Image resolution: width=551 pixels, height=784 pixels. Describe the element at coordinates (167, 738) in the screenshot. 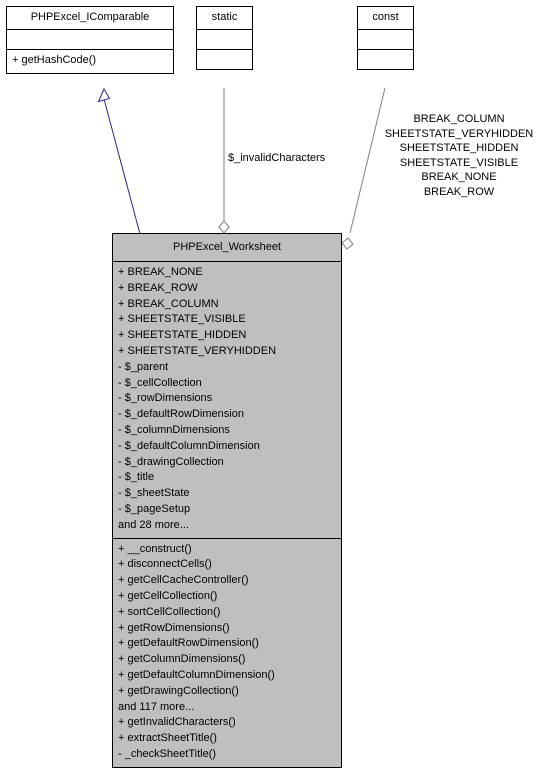

I see `operation-item: + extractSheetTitle()` at that location.